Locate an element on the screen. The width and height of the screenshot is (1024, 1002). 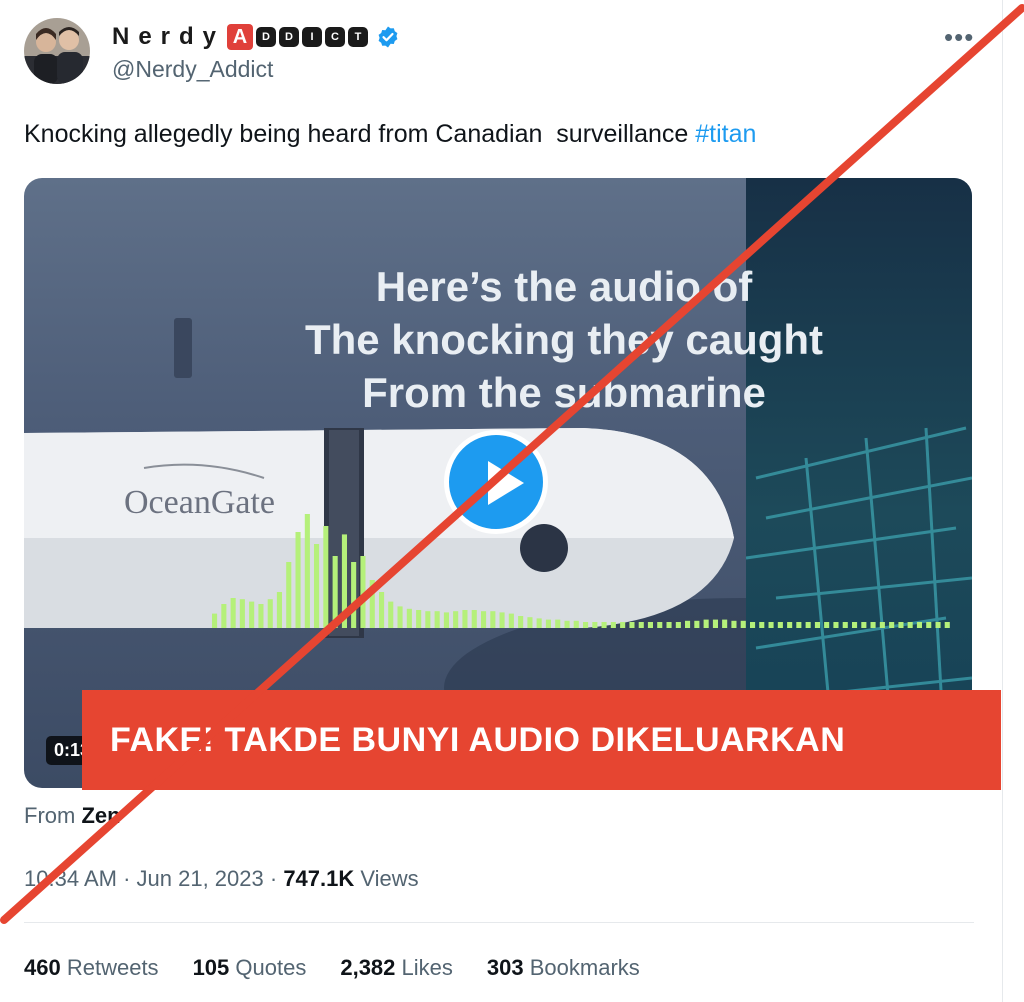
tweet-date: Jun 21, 2023 is located at coordinates (200, 878).